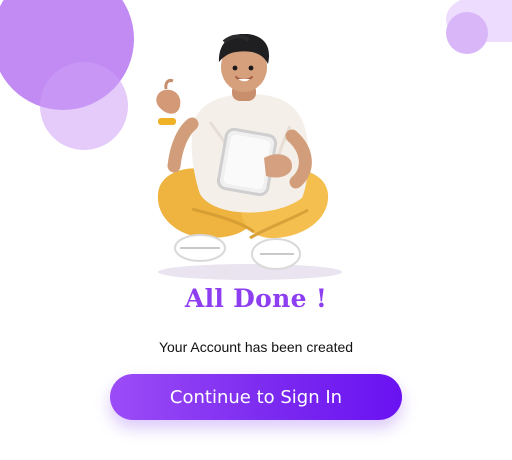  Describe the element at coordinates (256, 397) in the screenshot. I see `continue-to-sign-in-button: Continue to Sign In` at that location.